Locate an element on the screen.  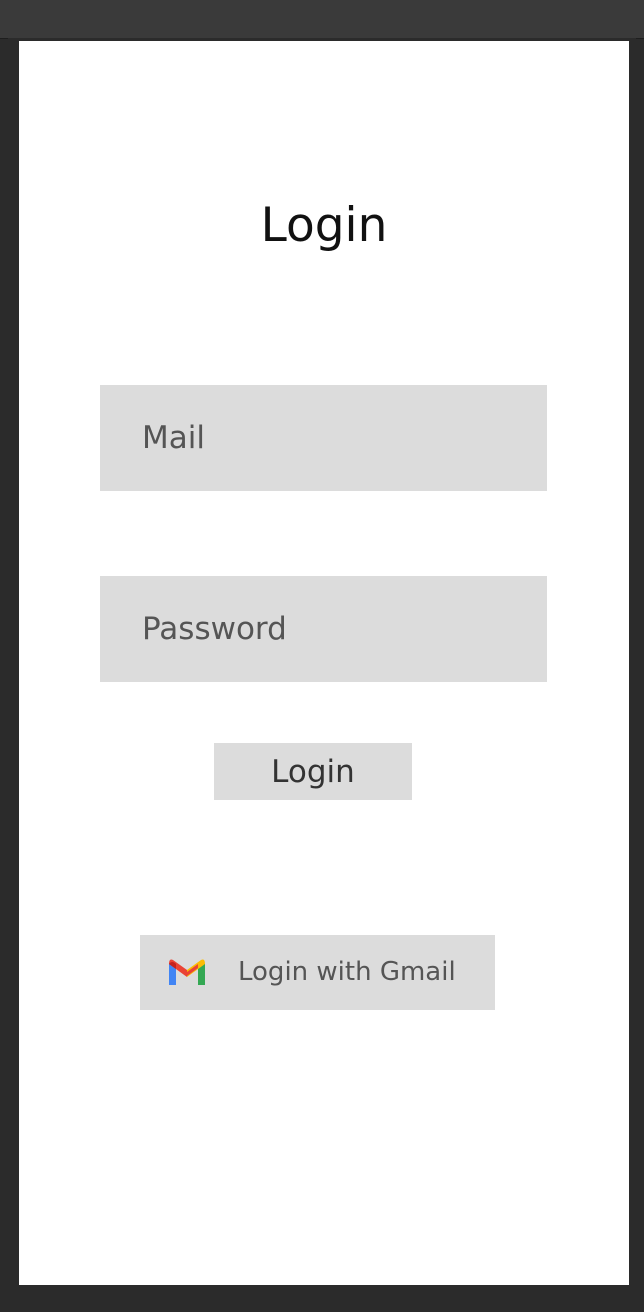
page-title: Login is located at coordinates (324, 225).